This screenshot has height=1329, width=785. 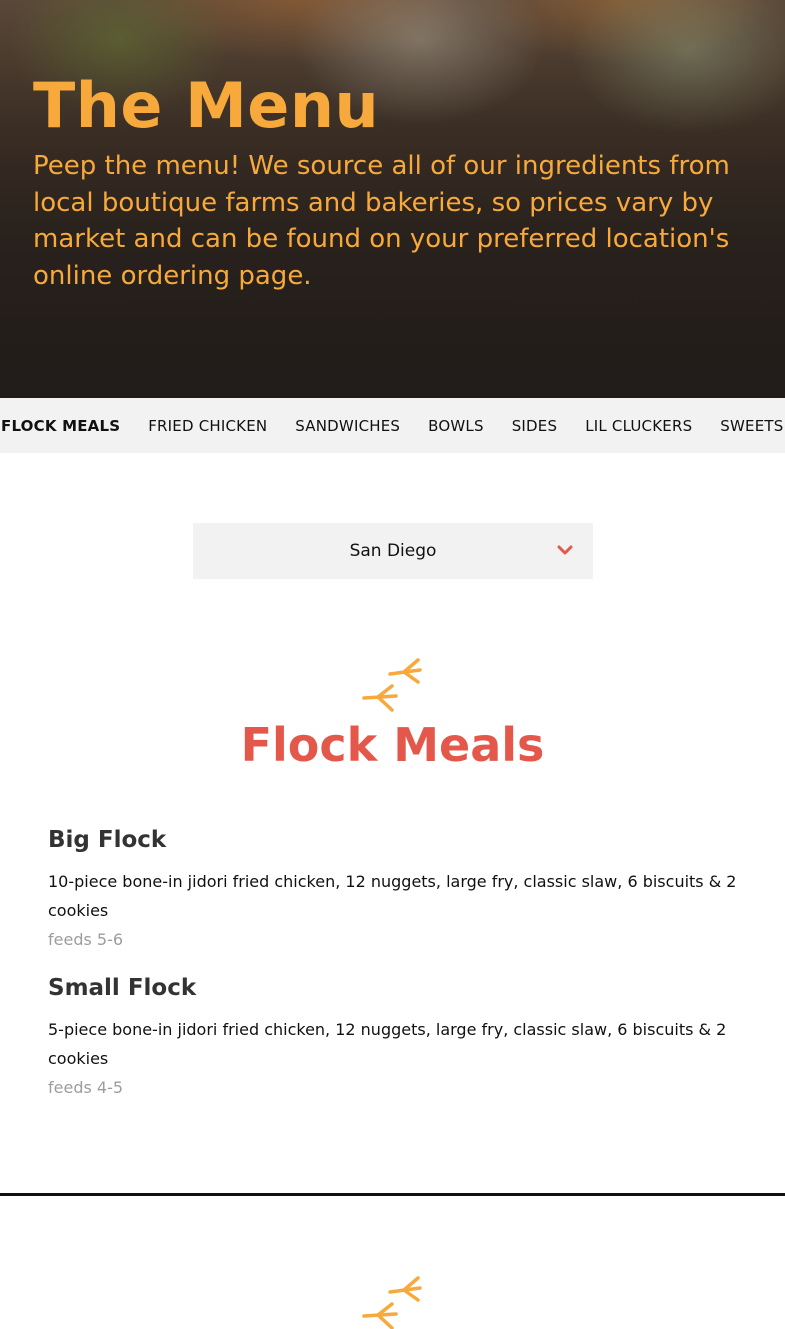 I want to click on menu-item-feeds: feeds 4-5, so click(x=86, y=1087).